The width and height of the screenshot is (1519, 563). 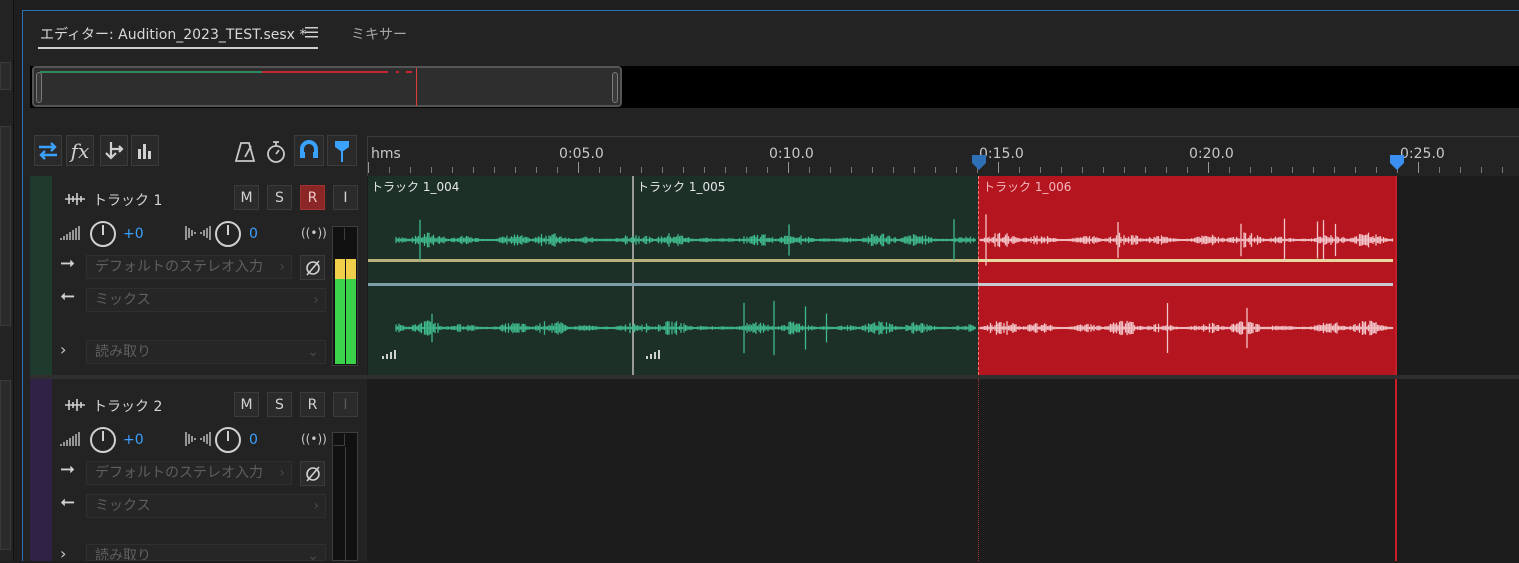 I want to click on levels-button, so click(x=145, y=150).